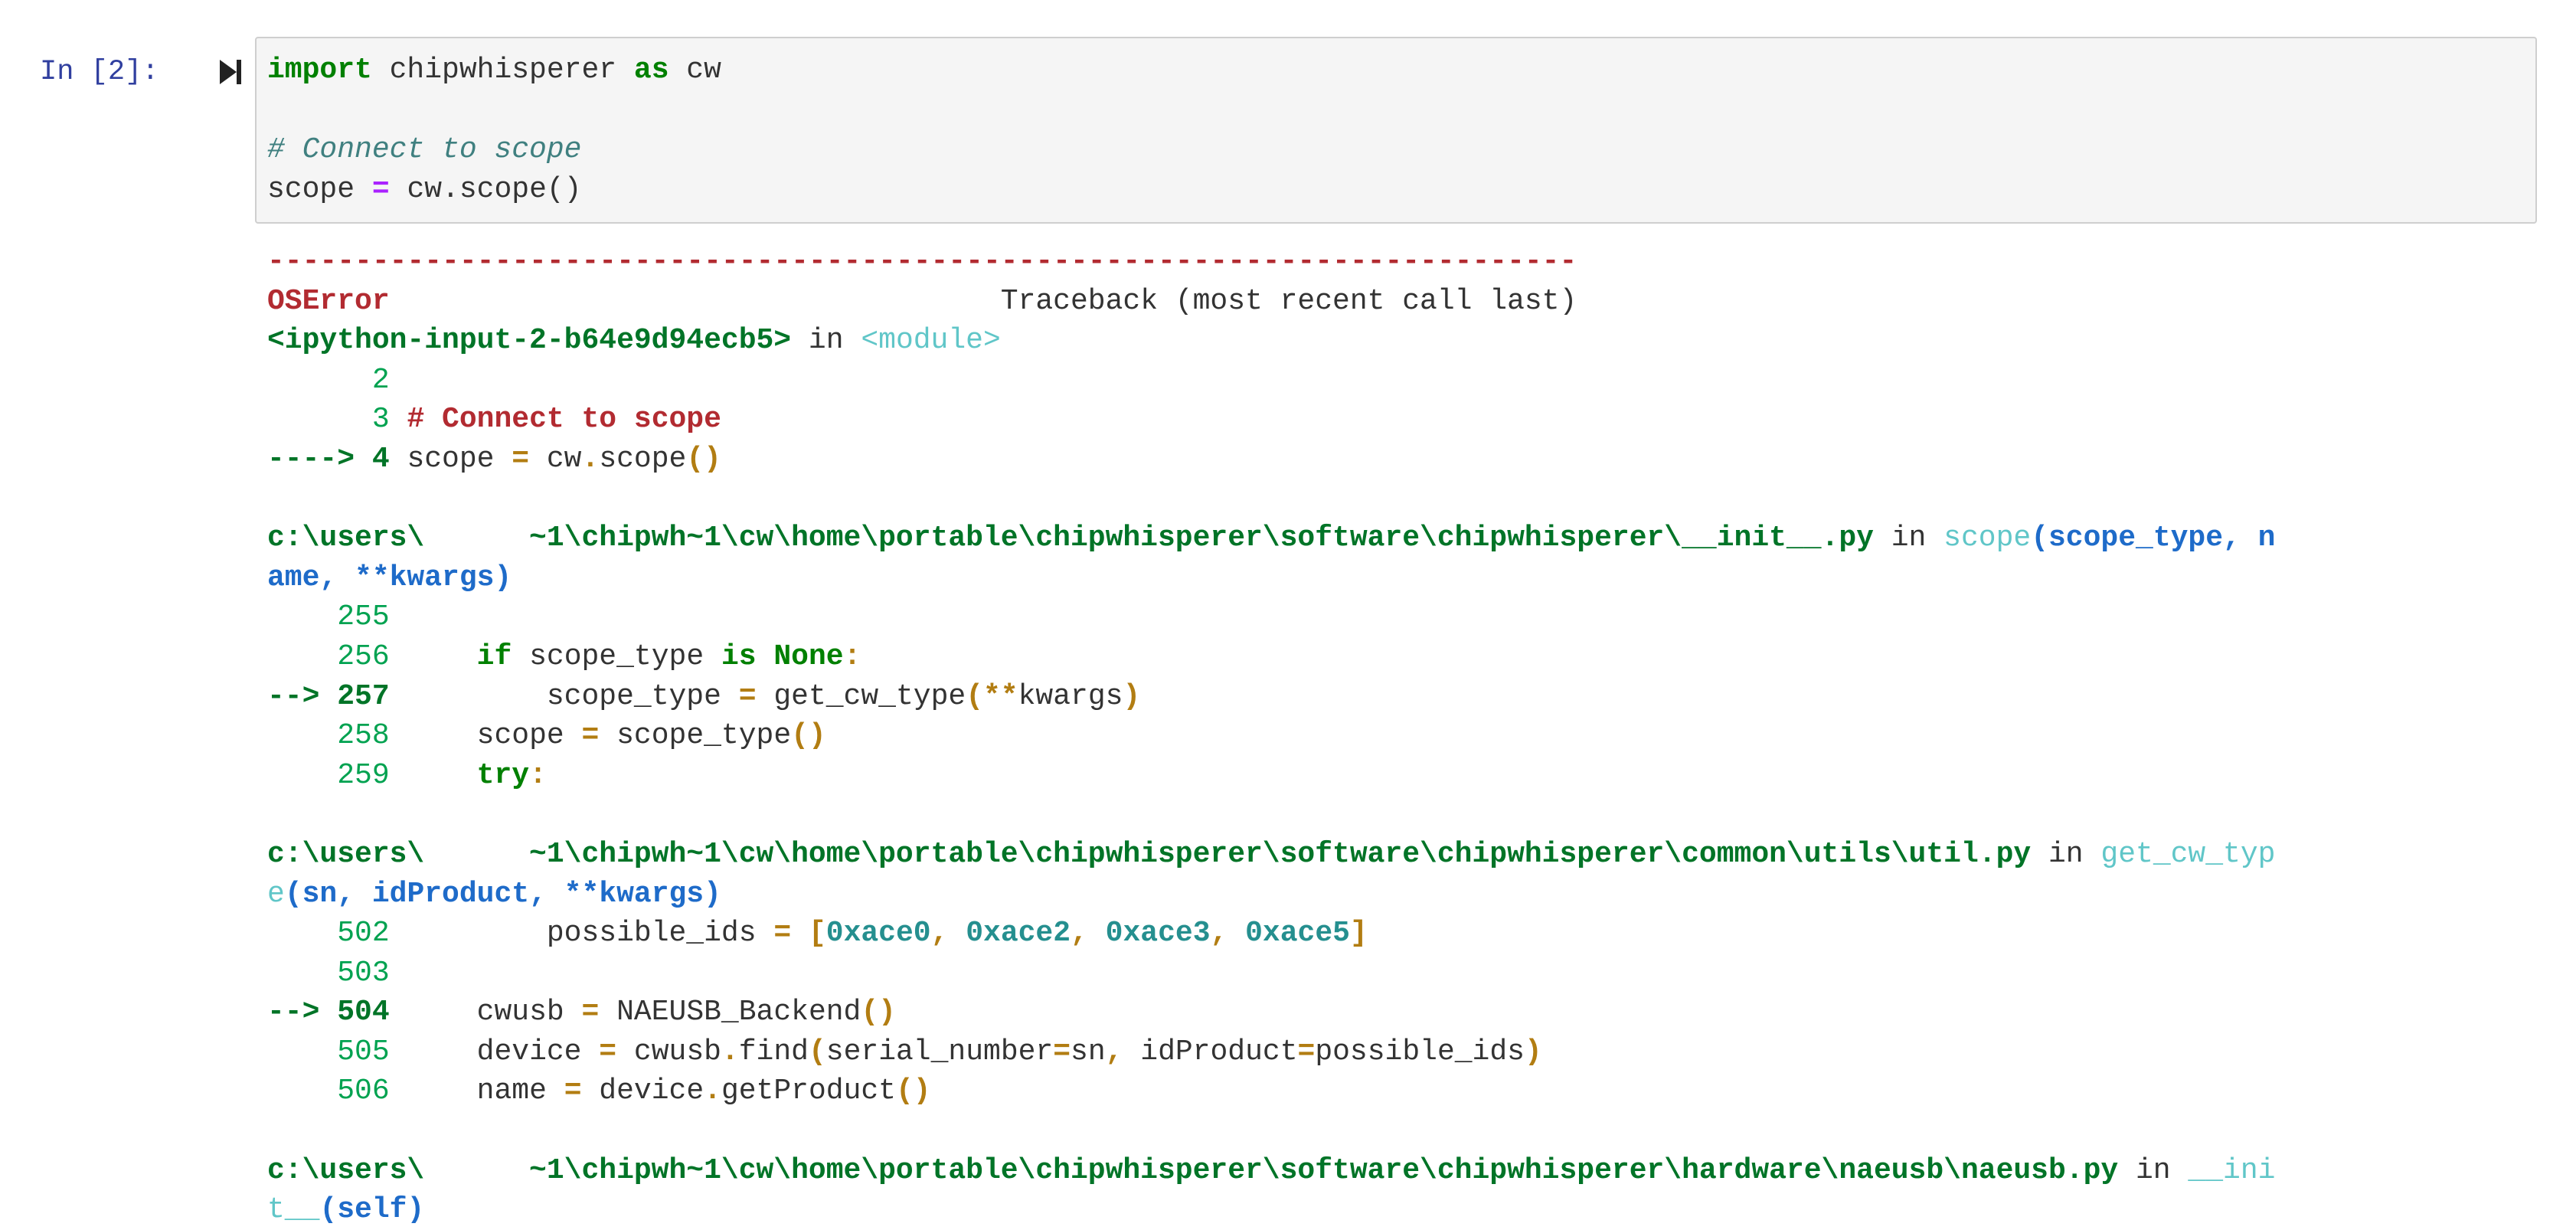  Describe the element at coordinates (319, 70) in the screenshot. I see `keyword-import: import` at that location.